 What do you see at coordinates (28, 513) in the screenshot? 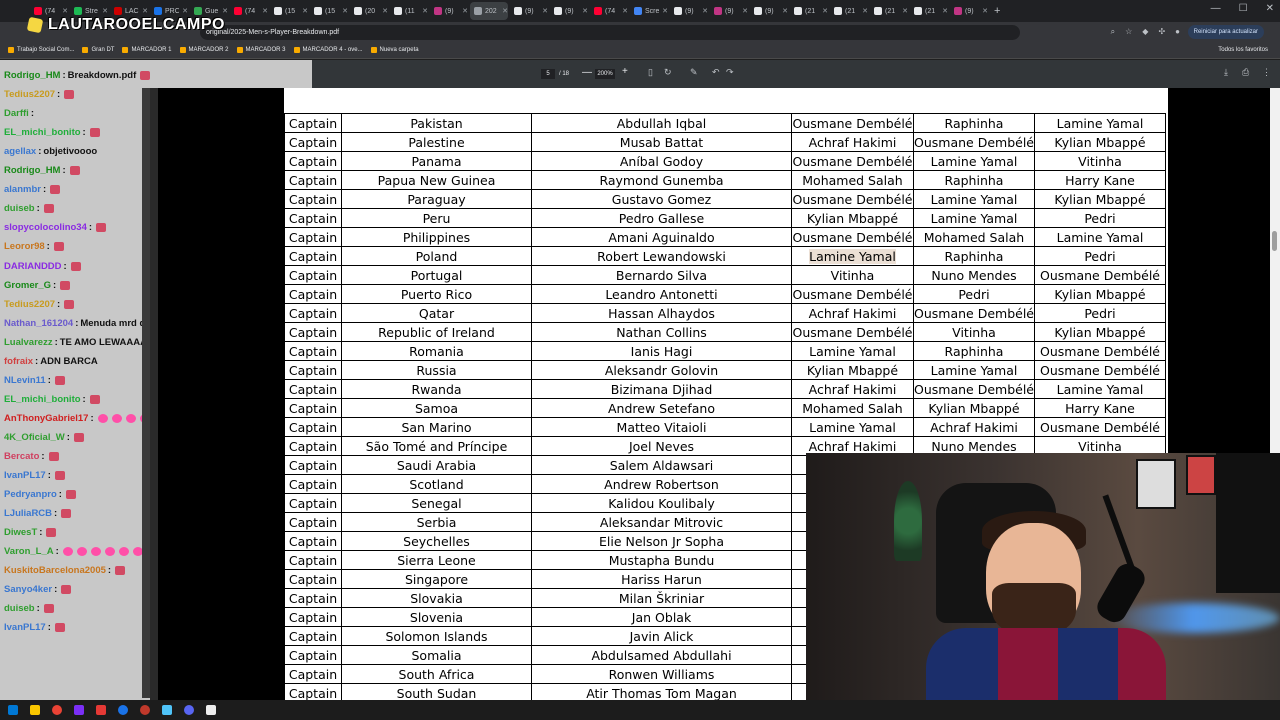
I see `chat-username: LJuliaRCB` at bounding box center [28, 513].